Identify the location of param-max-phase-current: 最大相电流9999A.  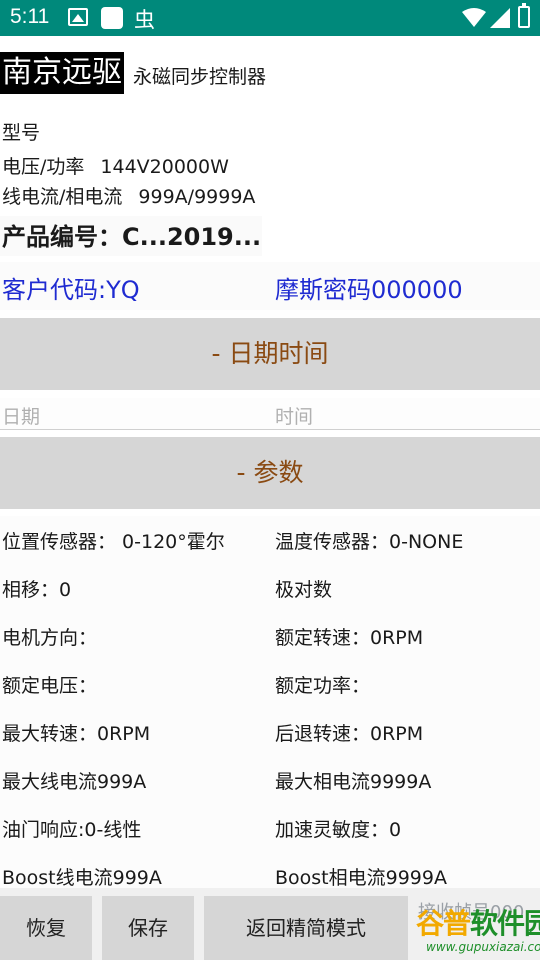
(353, 780).